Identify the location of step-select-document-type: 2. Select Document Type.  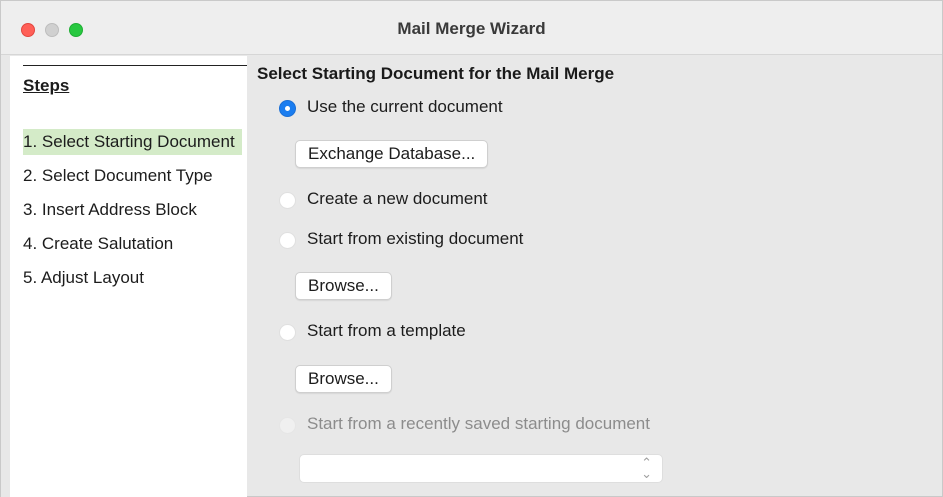
(133, 176).